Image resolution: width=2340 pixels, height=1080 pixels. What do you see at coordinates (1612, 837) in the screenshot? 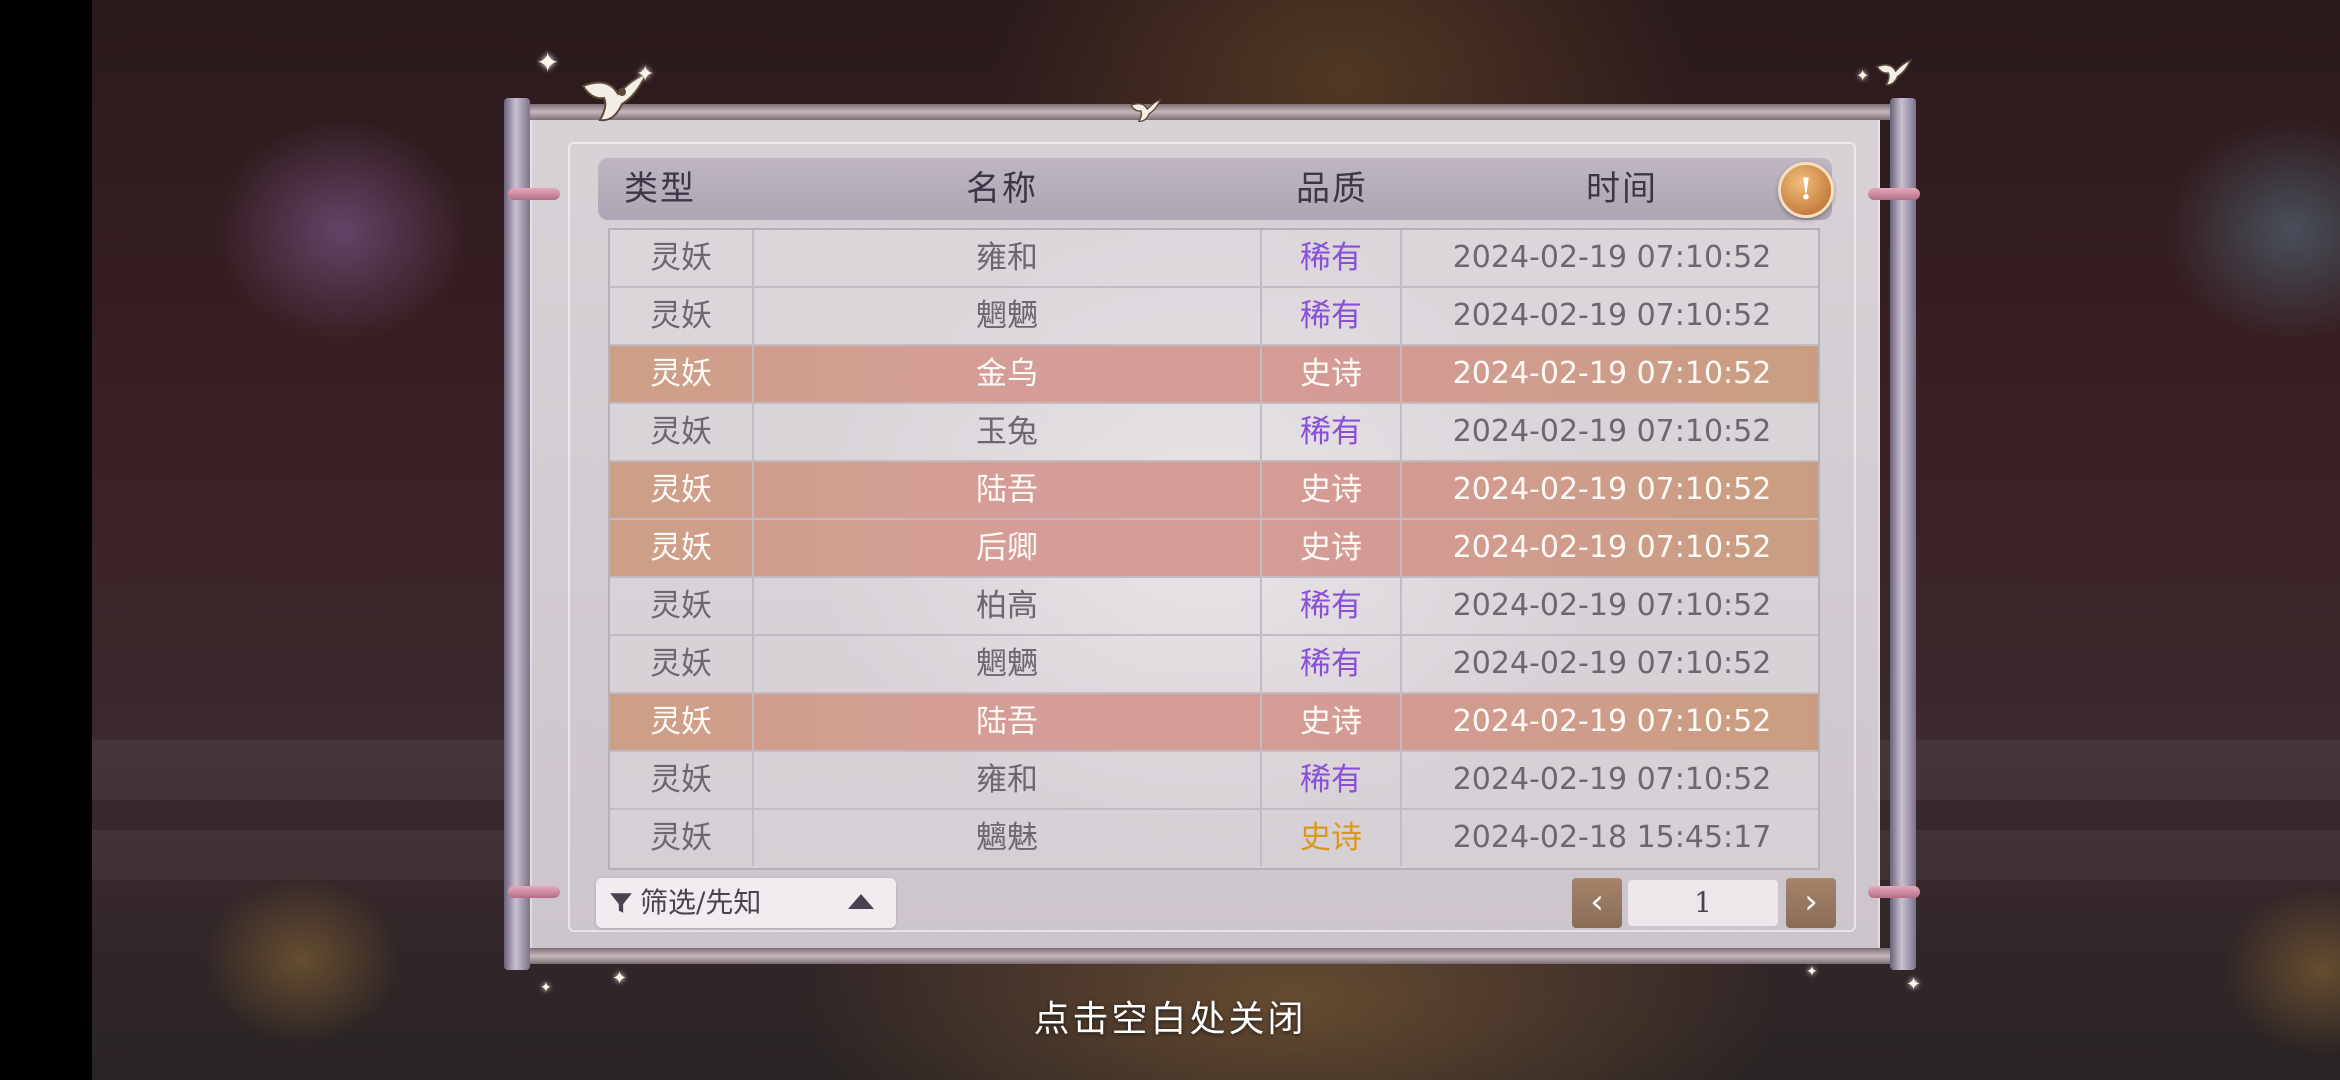
I see `cell-time: 2024-02-18 15:45:17` at bounding box center [1612, 837].